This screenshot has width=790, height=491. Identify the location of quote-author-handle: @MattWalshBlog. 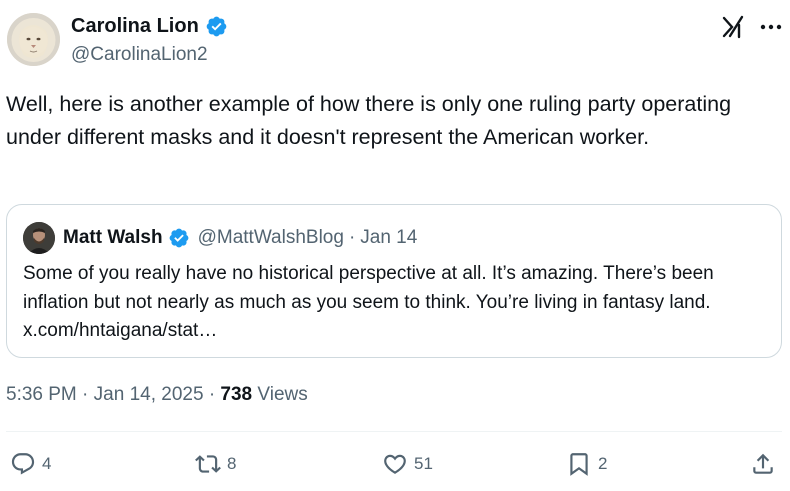
(271, 238).